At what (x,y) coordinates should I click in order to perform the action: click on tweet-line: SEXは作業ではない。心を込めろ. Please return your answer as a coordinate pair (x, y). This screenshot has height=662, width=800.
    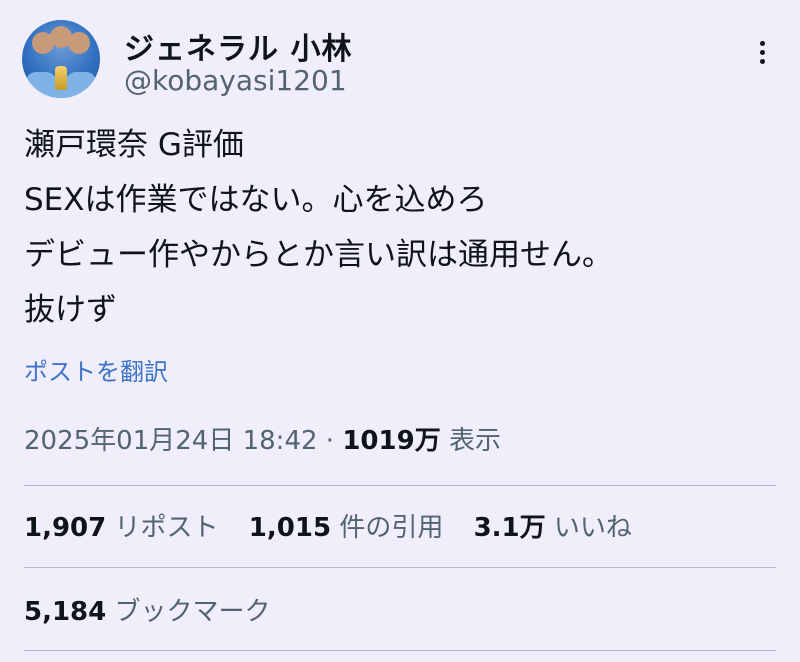
    Looking at the image, I should click on (256, 200).